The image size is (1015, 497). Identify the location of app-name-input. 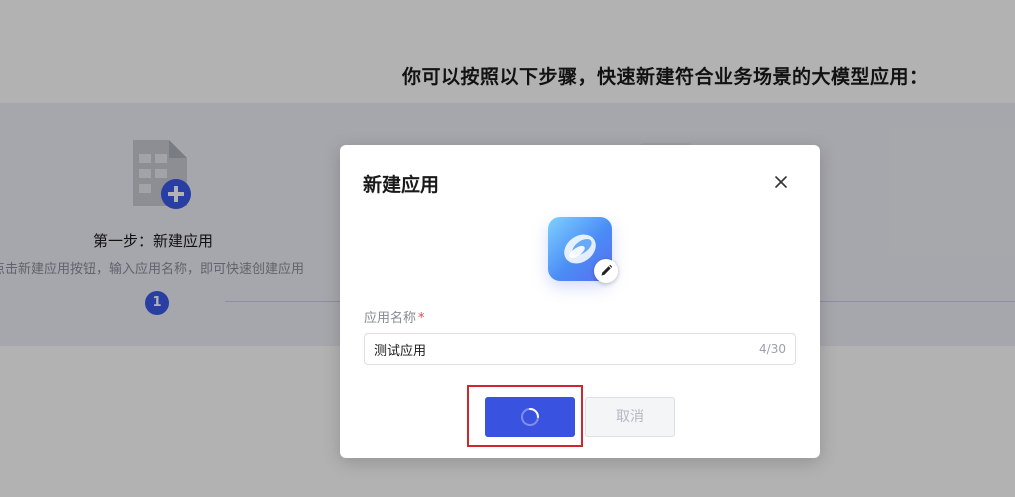
(559, 349).